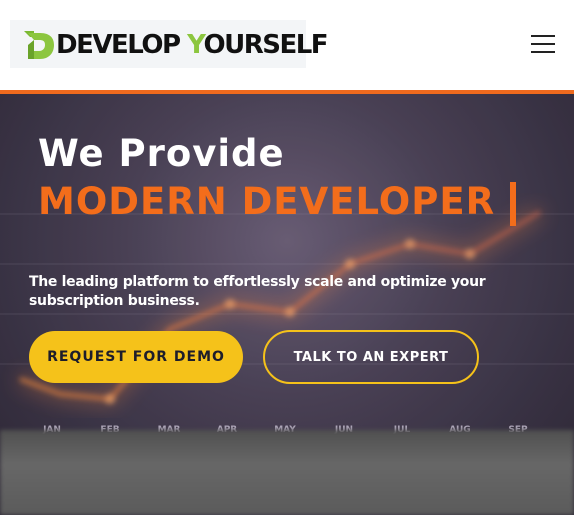 The height and width of the screenshot is (515, 574). I want to click on logo-d-mark-icon, so click(39, 45).